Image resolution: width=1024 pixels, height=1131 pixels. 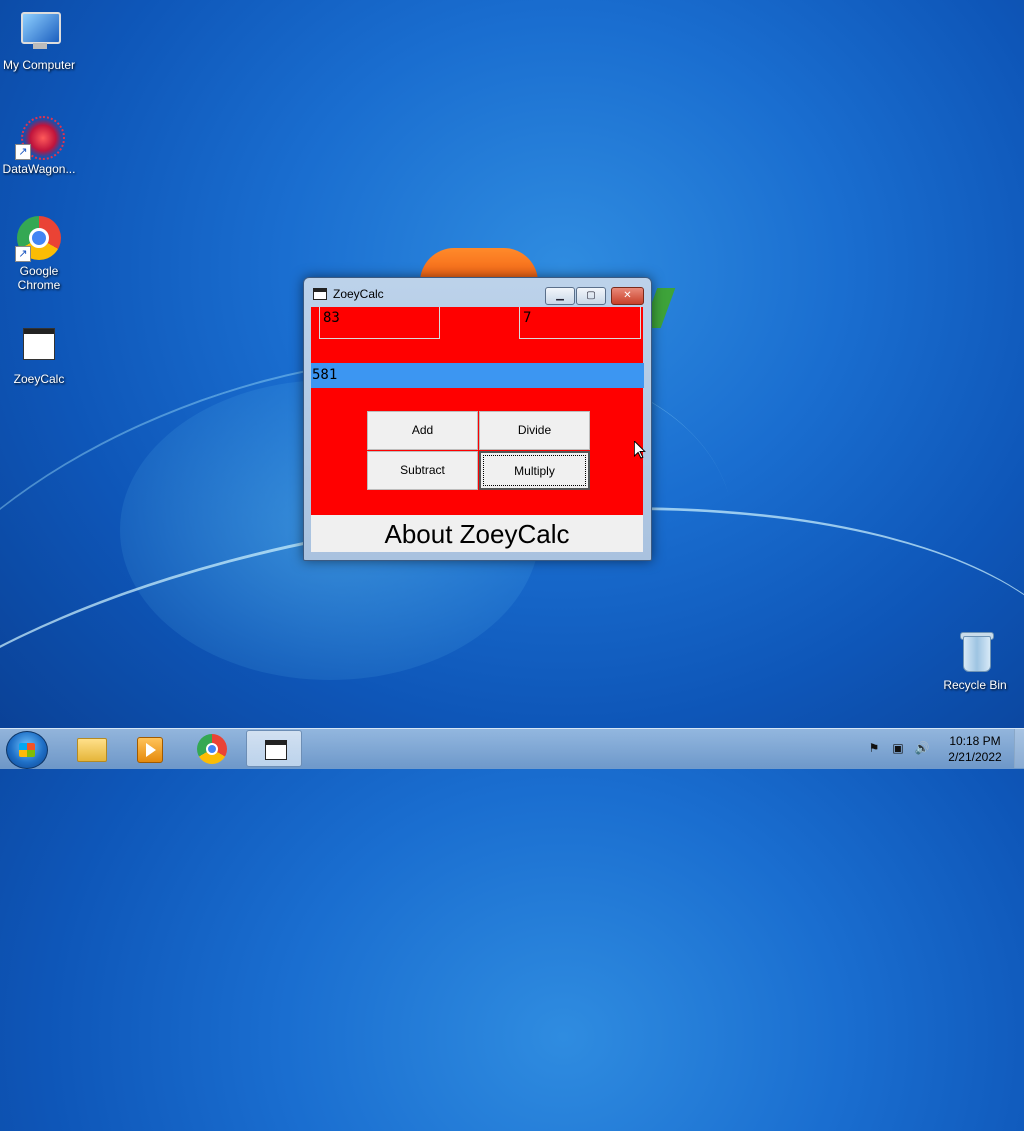 I want to click on show-desktop-button, so click(x=1019, y=748).